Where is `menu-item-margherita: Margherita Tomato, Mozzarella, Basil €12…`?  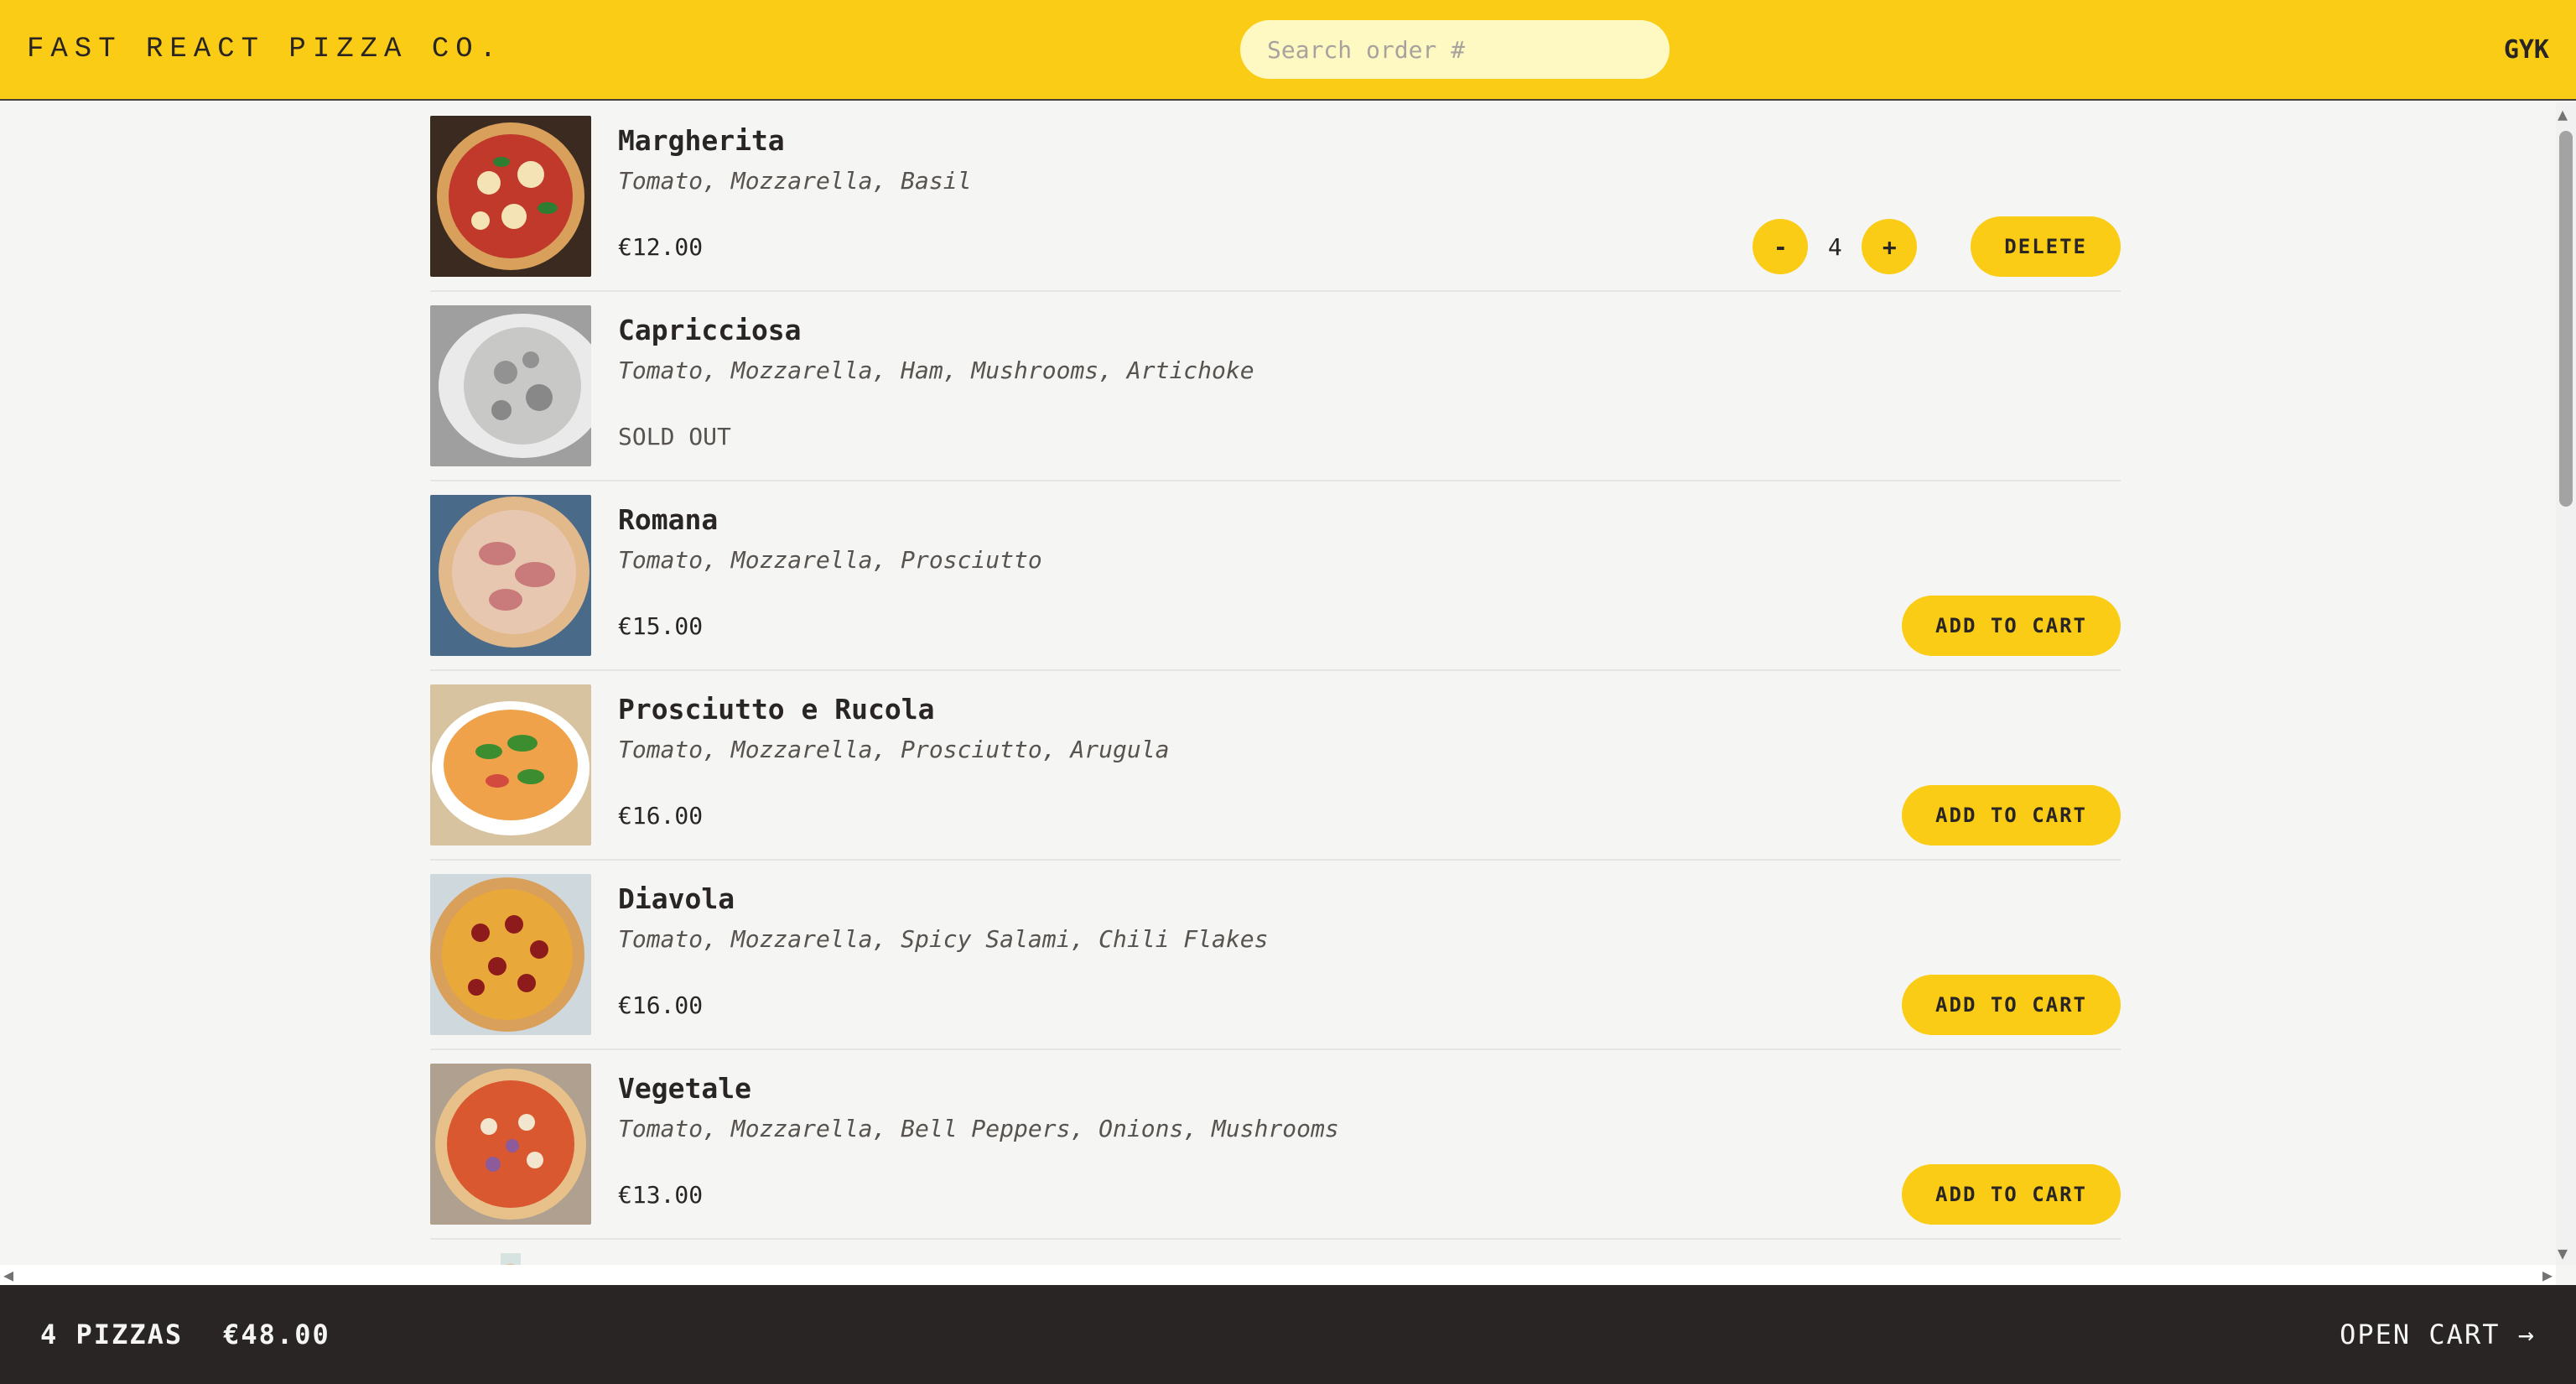 menu-item-margherita: Margherita Tomato, Mozzarella, Basil €12… is located at coordinates (1275, 197).